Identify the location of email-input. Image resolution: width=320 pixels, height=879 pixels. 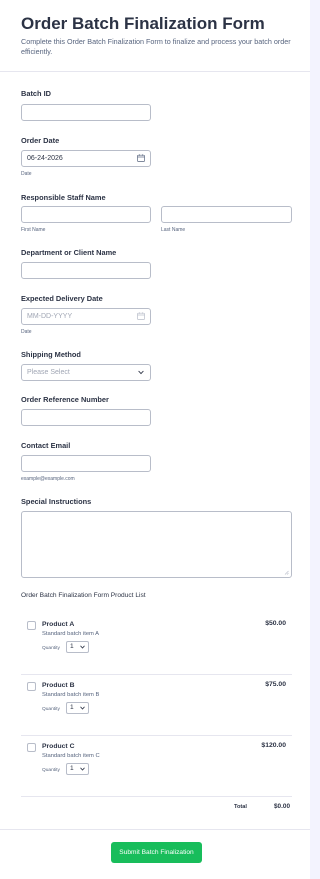
(86, 463).